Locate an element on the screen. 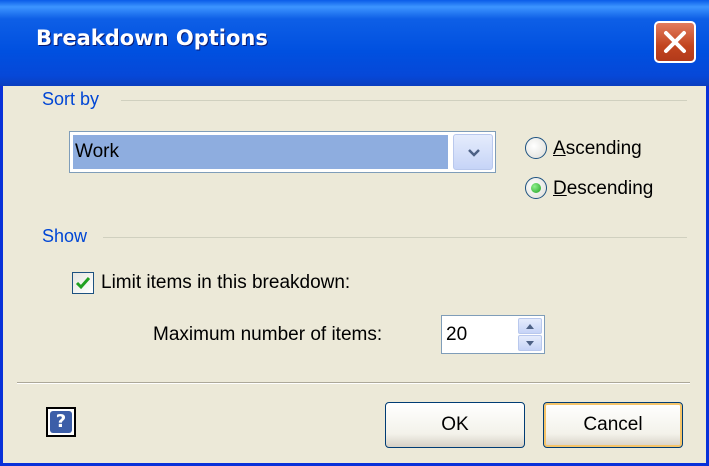 The image size is (709, 466). arrow-up-icon is located at coordinates (530, 326).